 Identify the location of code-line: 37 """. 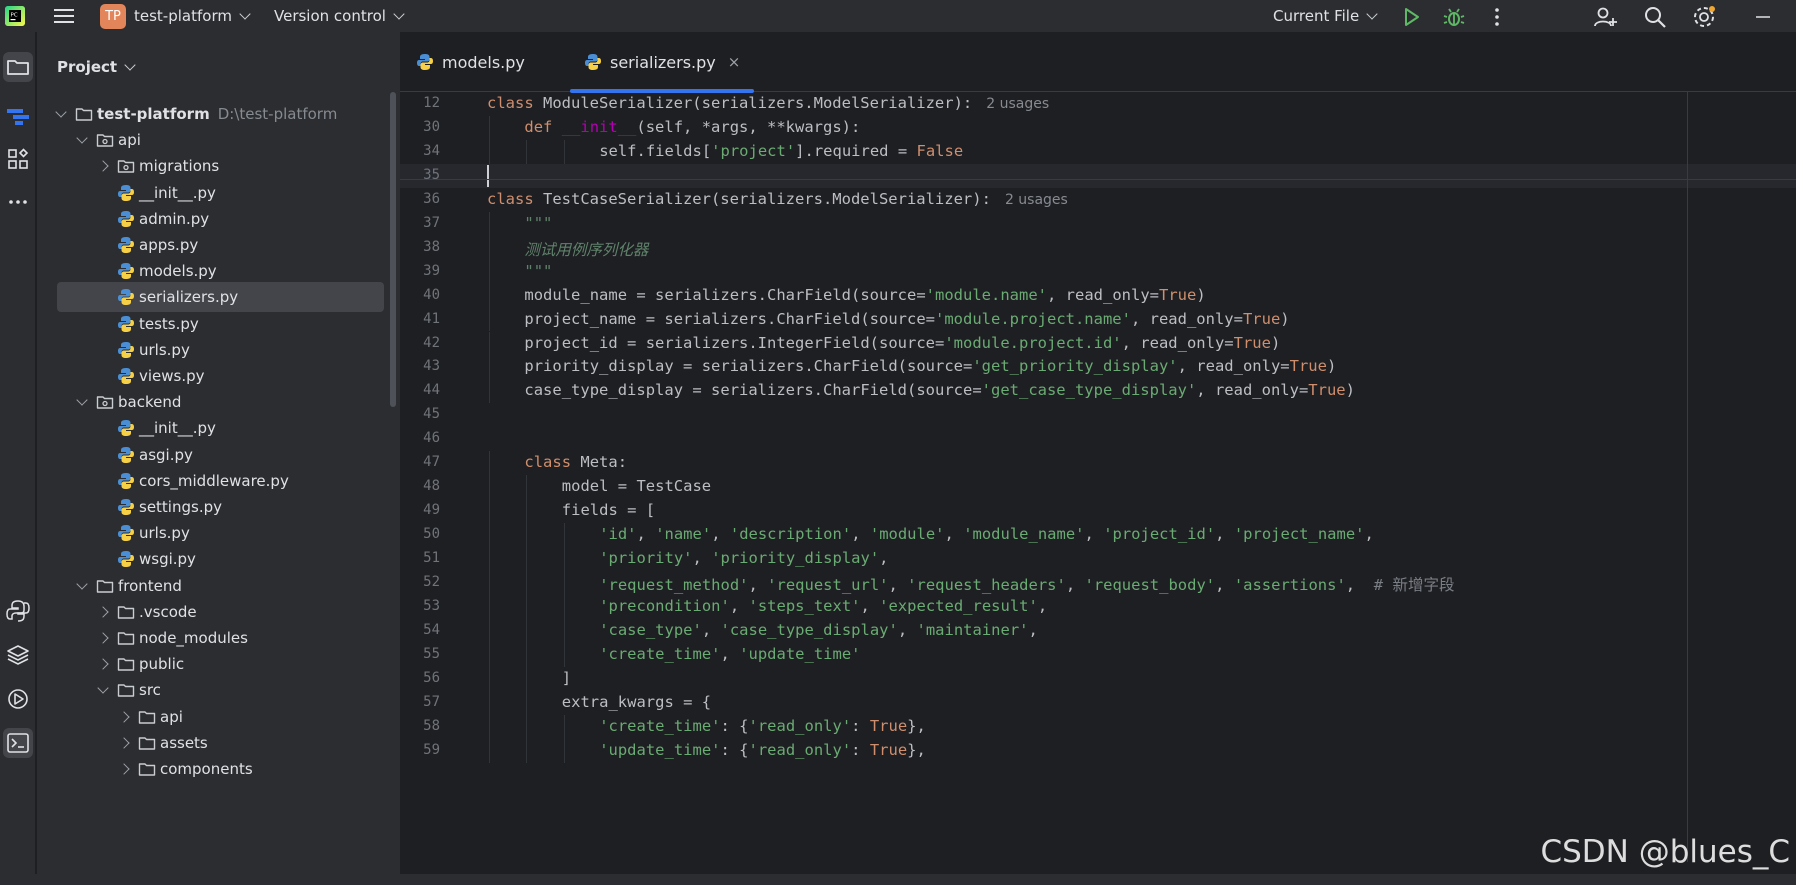
(1098, 223).